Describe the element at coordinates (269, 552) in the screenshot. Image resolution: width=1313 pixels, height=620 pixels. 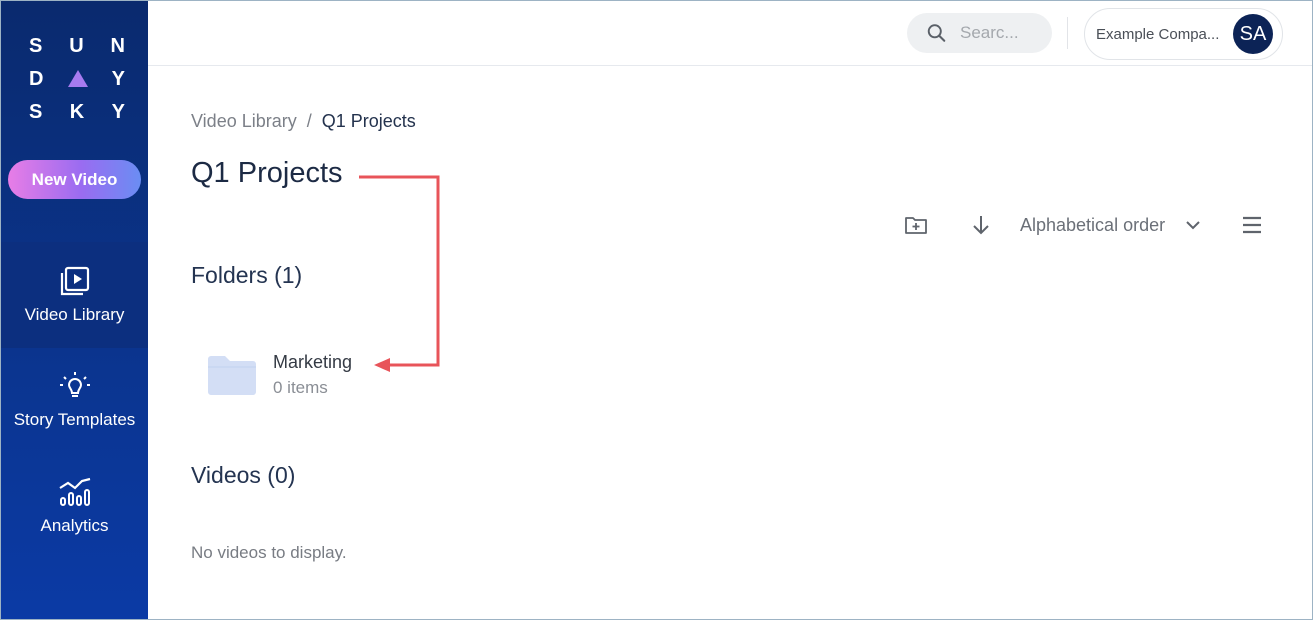
I see `empty-state-text: No videos to display.` at that location.